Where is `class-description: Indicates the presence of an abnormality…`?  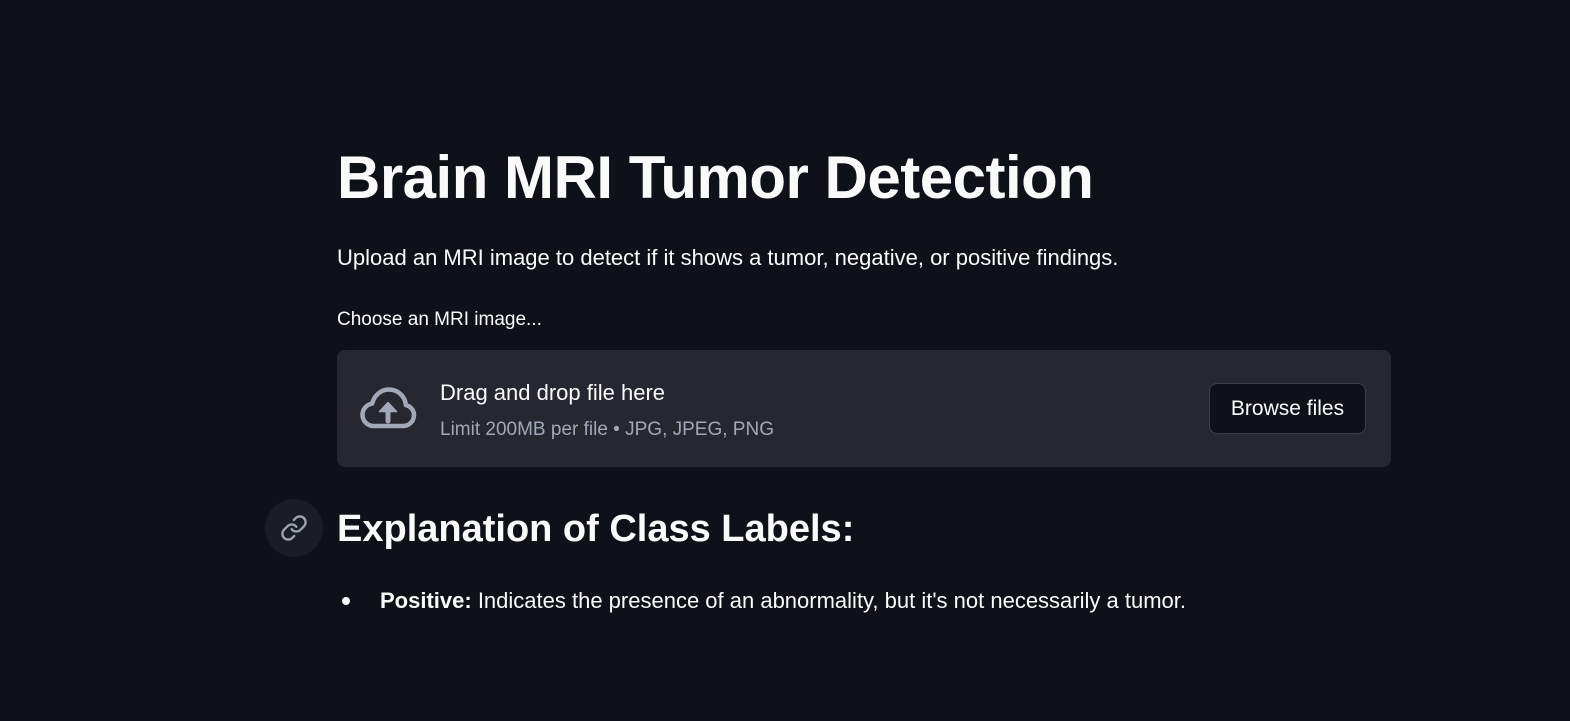 class-description: Indicates the presence of an abnormality… is located at coordinates (828, 600).